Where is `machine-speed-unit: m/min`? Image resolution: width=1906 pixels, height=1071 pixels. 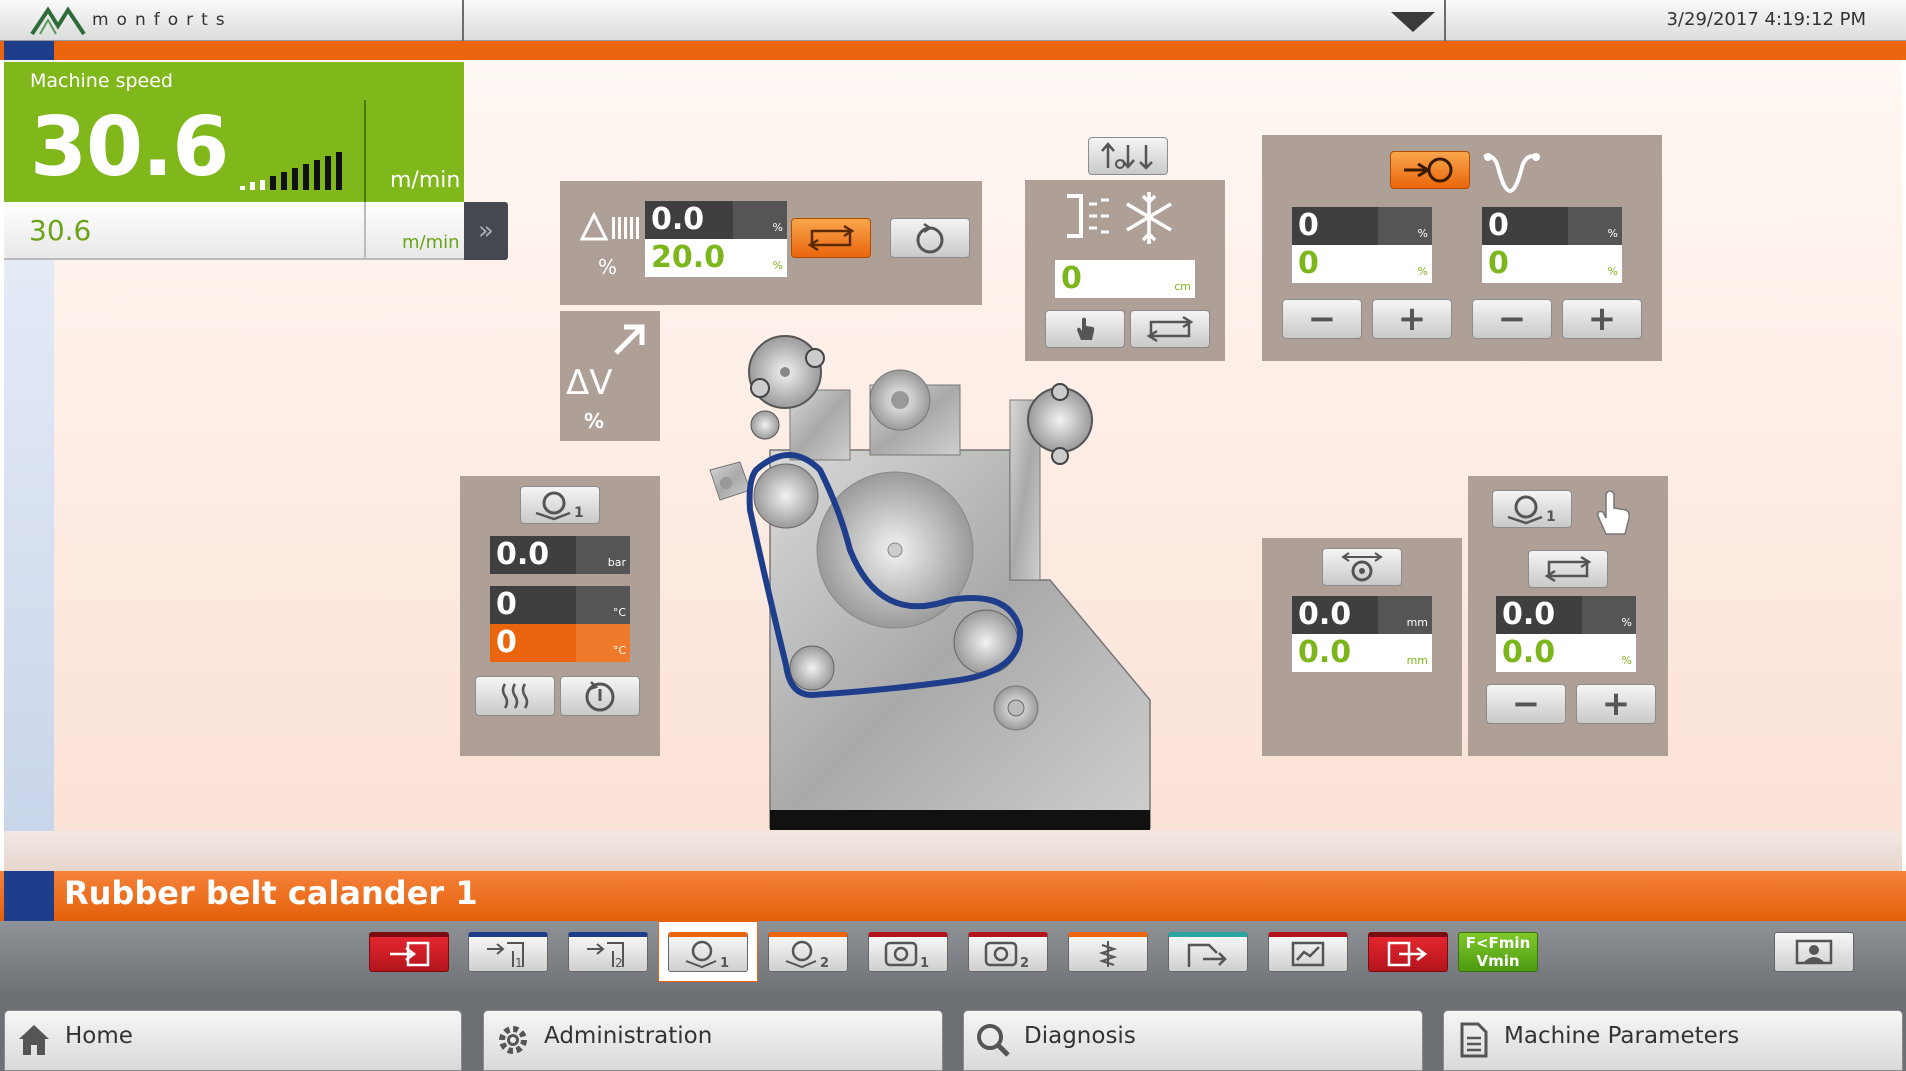
machine-speed-unit: m/min is located at coordinates (425, 180).